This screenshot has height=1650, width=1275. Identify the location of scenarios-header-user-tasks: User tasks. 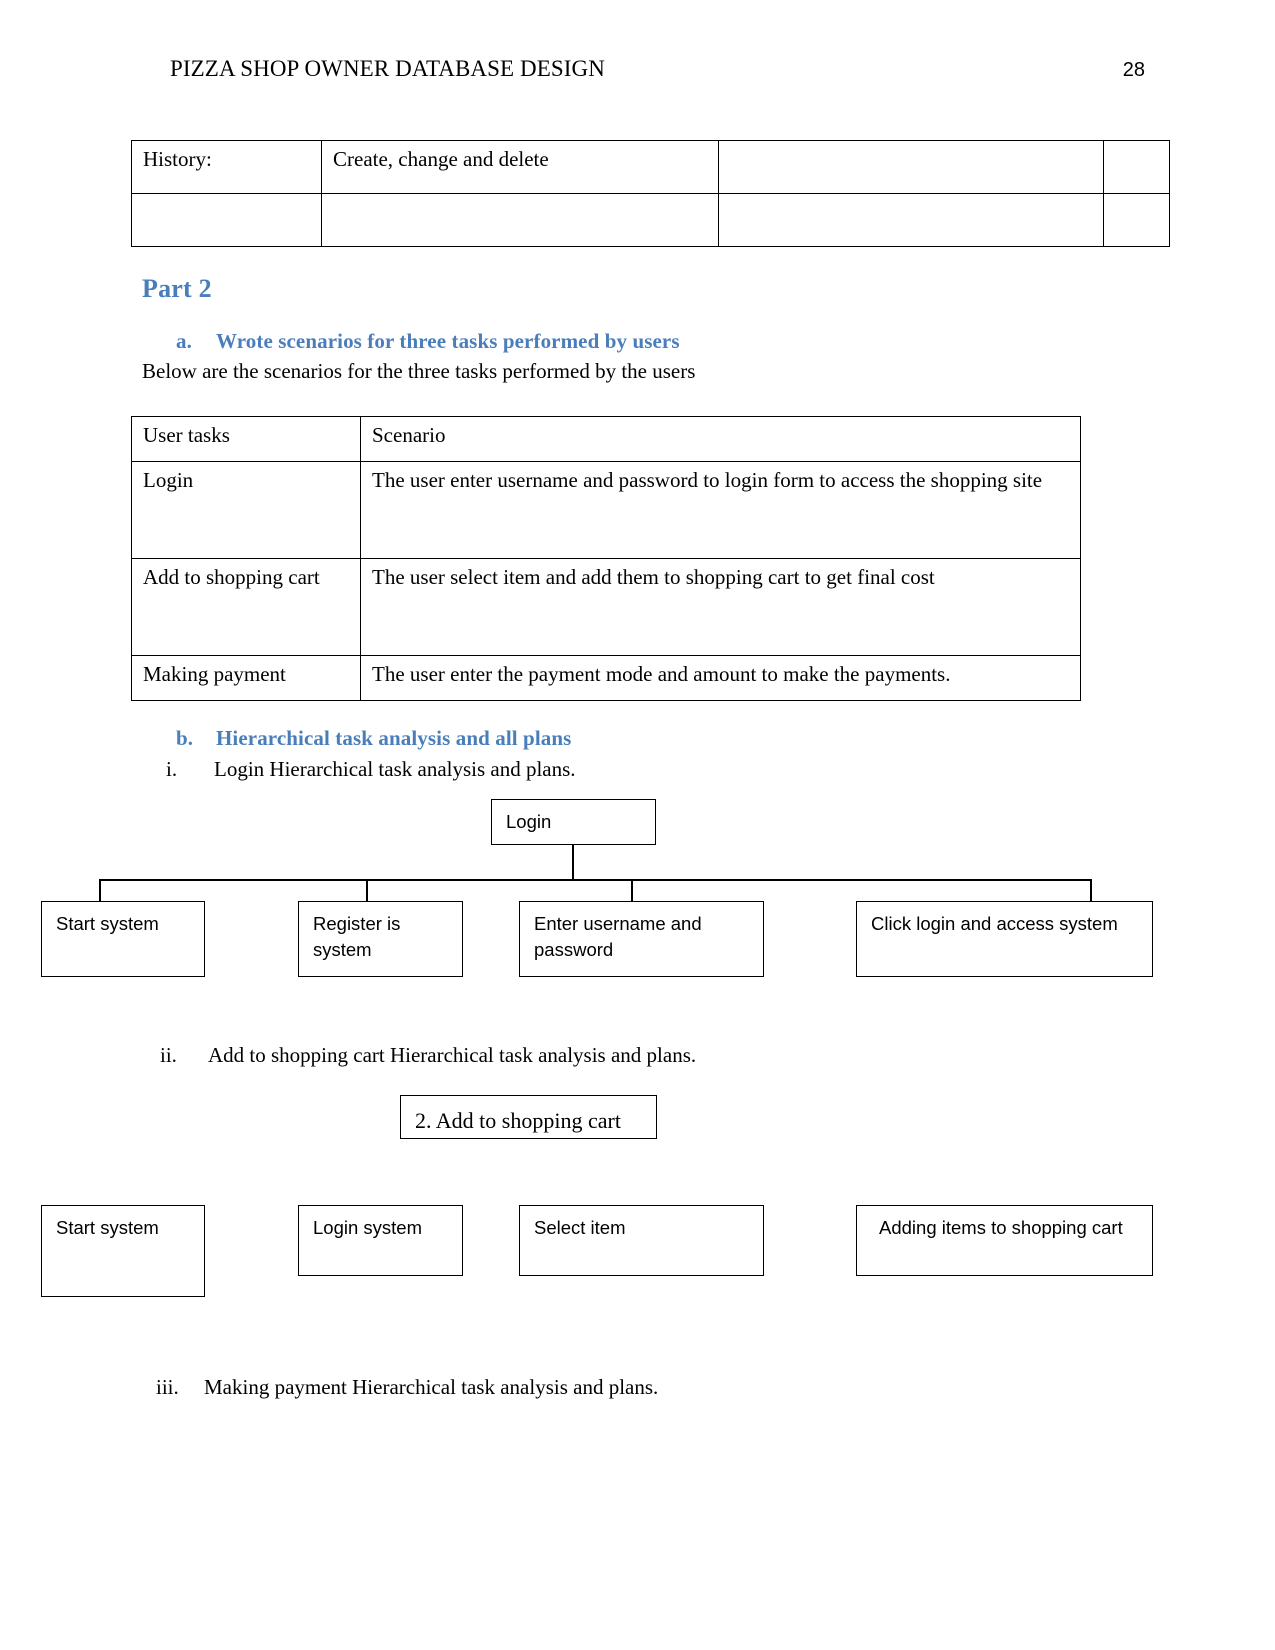
(246, 439).